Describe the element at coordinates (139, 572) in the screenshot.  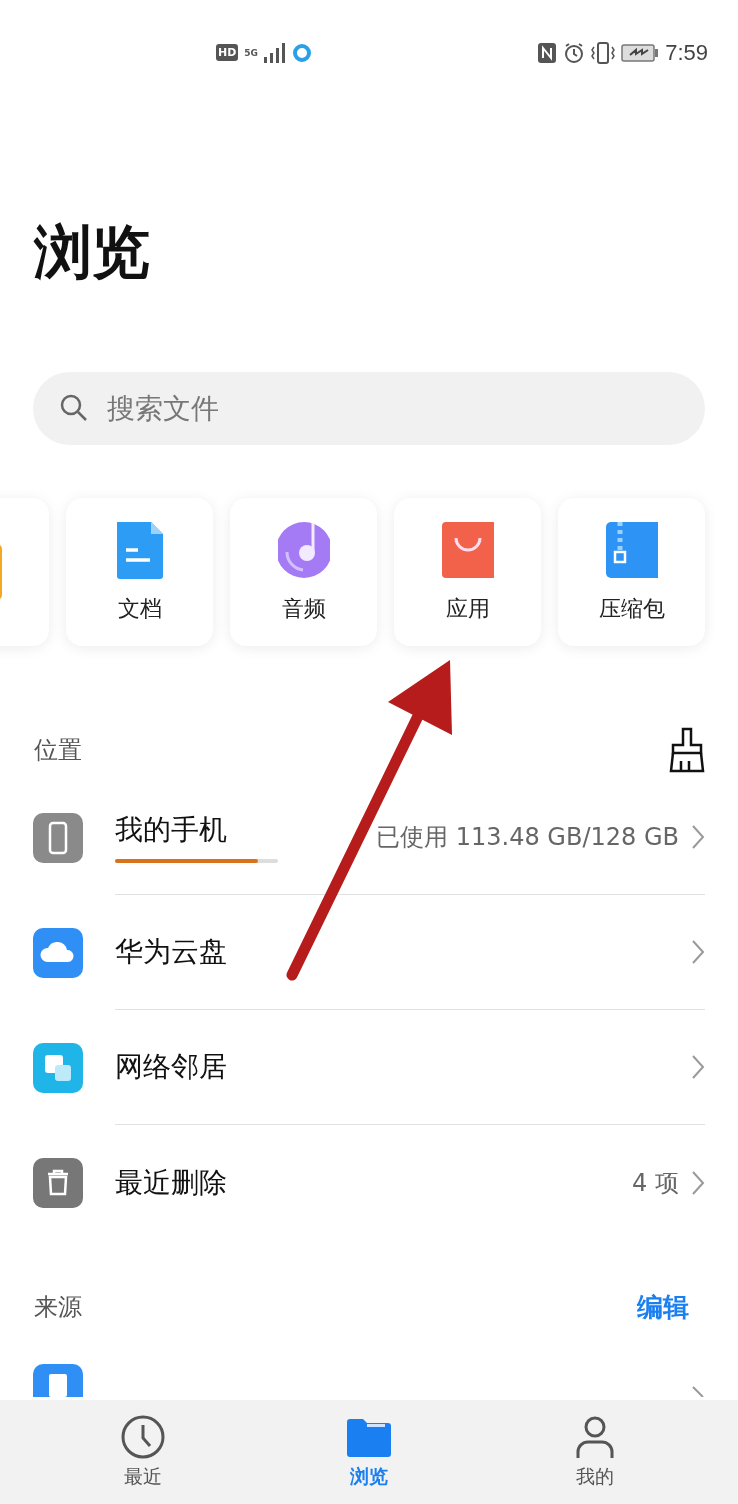
I see `category-card: 文档` at that location.